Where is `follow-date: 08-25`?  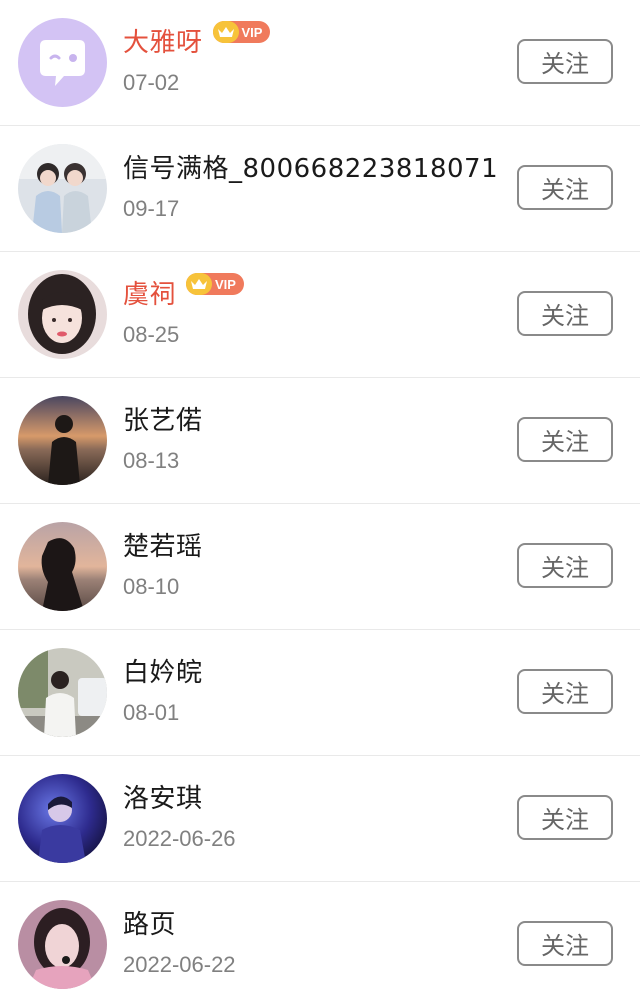
follow-date: 08-25 is located at coordinates (151, 334).